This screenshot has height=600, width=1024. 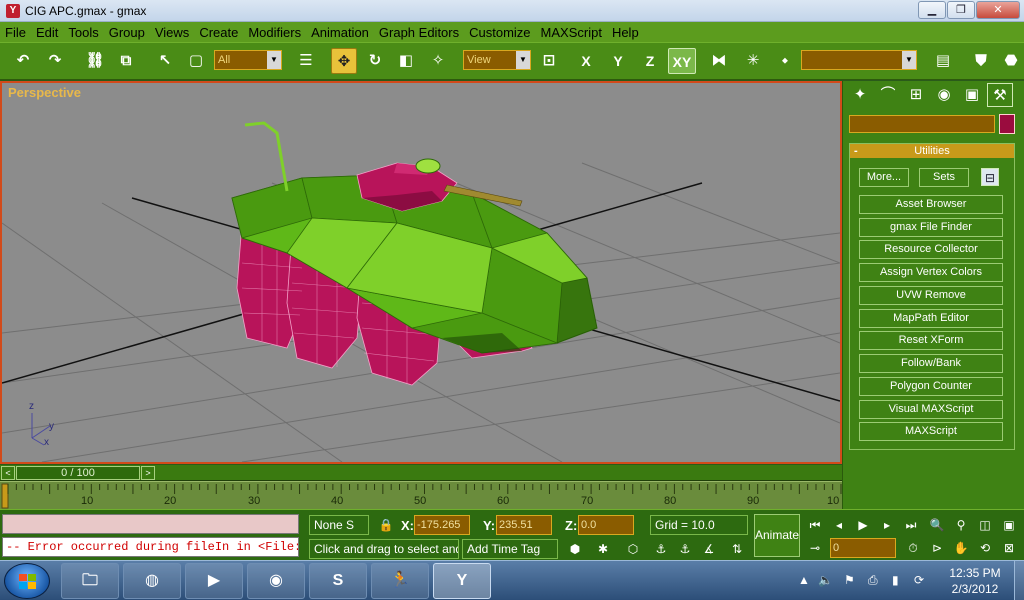 I want to click on degradation-override-icon: ⬢, so click(x=575, y=549).